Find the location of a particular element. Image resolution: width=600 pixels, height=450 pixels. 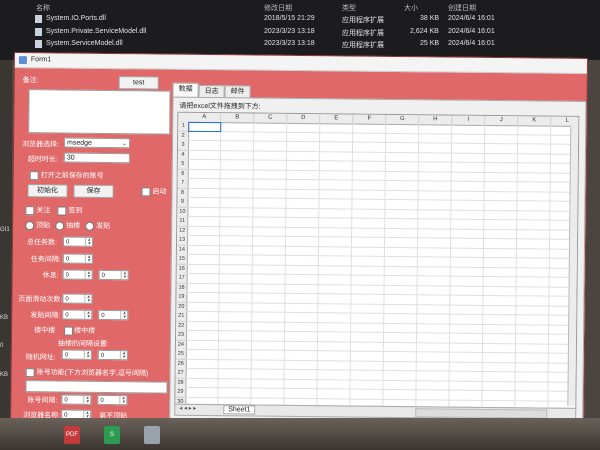

post-interval-min-stepper: 0 ▴ ▾ is located at coordinates (77, 314).